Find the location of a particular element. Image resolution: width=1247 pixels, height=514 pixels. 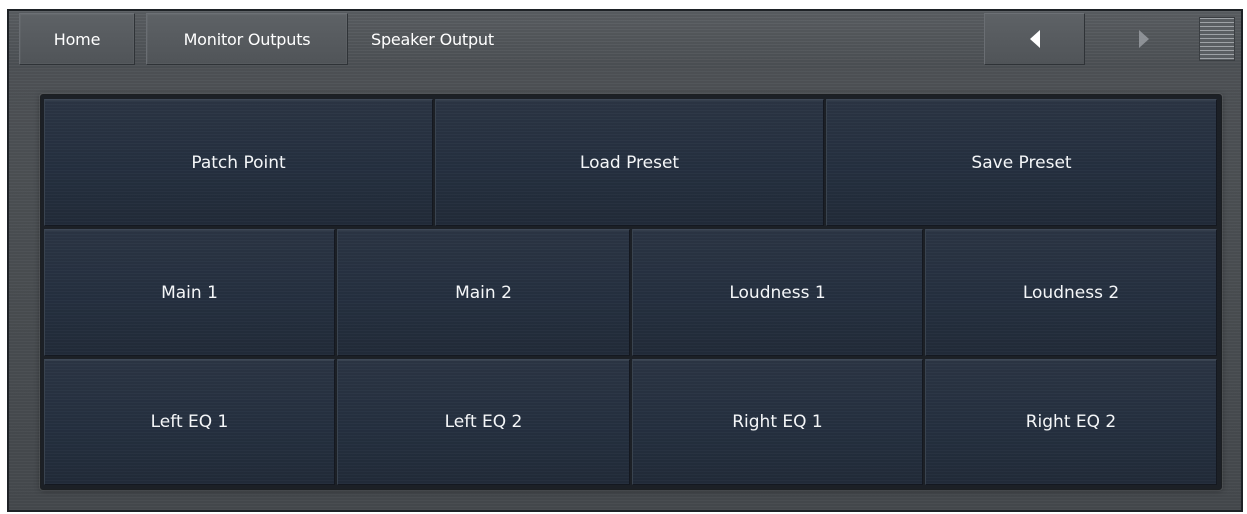

forward-button is located at coordinates (1144, 39).